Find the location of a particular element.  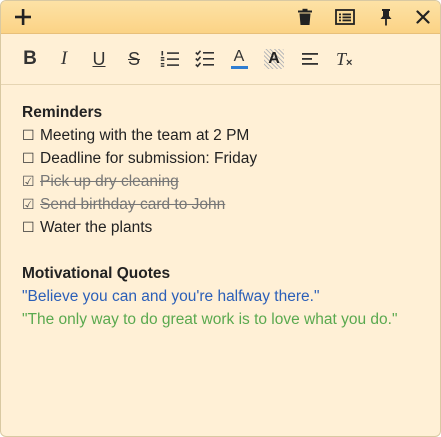

reminder-item: ☐ Deadline for submission: Friday is located at coordinates (225, 158).